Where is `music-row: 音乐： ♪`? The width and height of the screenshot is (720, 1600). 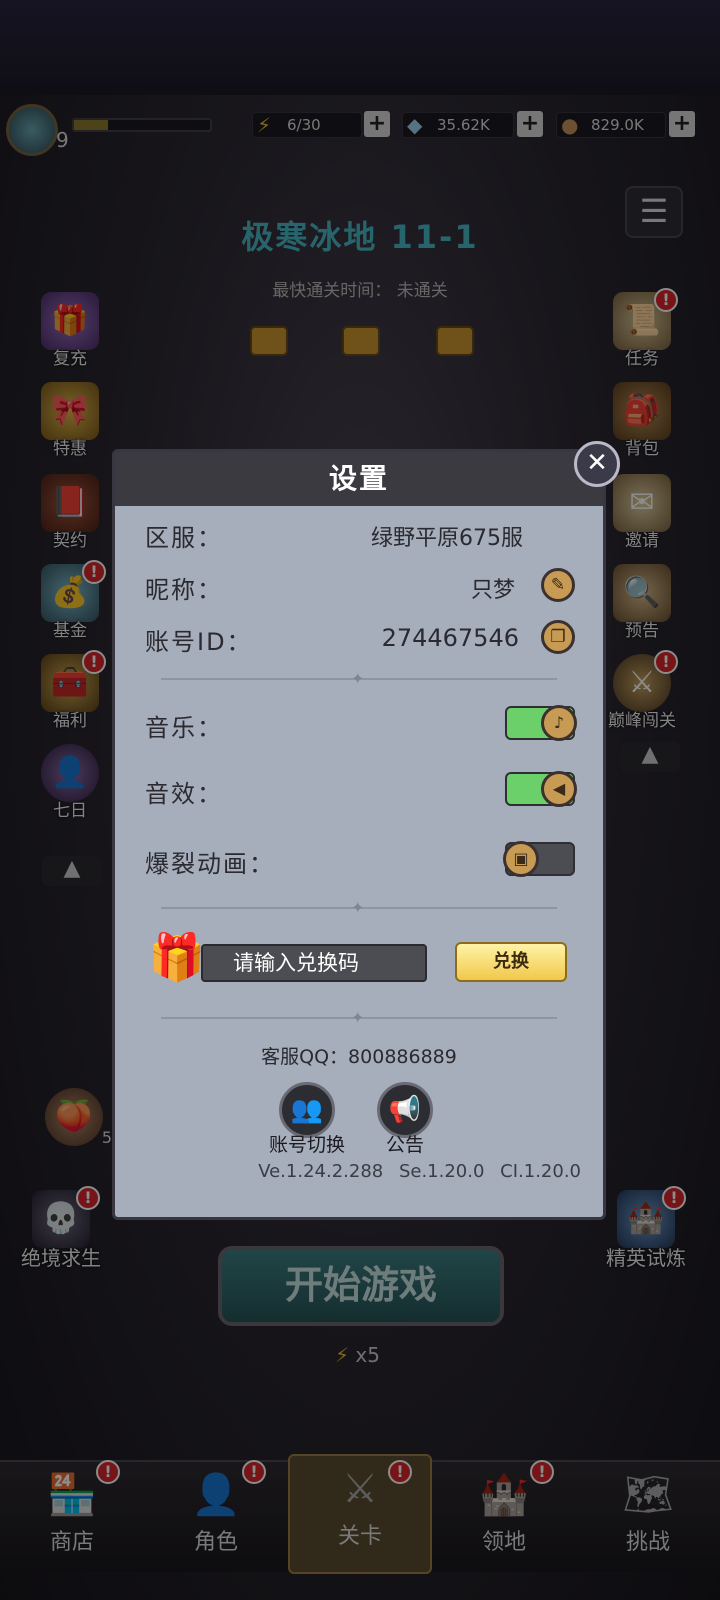 music-row: 音乐： ♪ is located at coordinates (361, 724).